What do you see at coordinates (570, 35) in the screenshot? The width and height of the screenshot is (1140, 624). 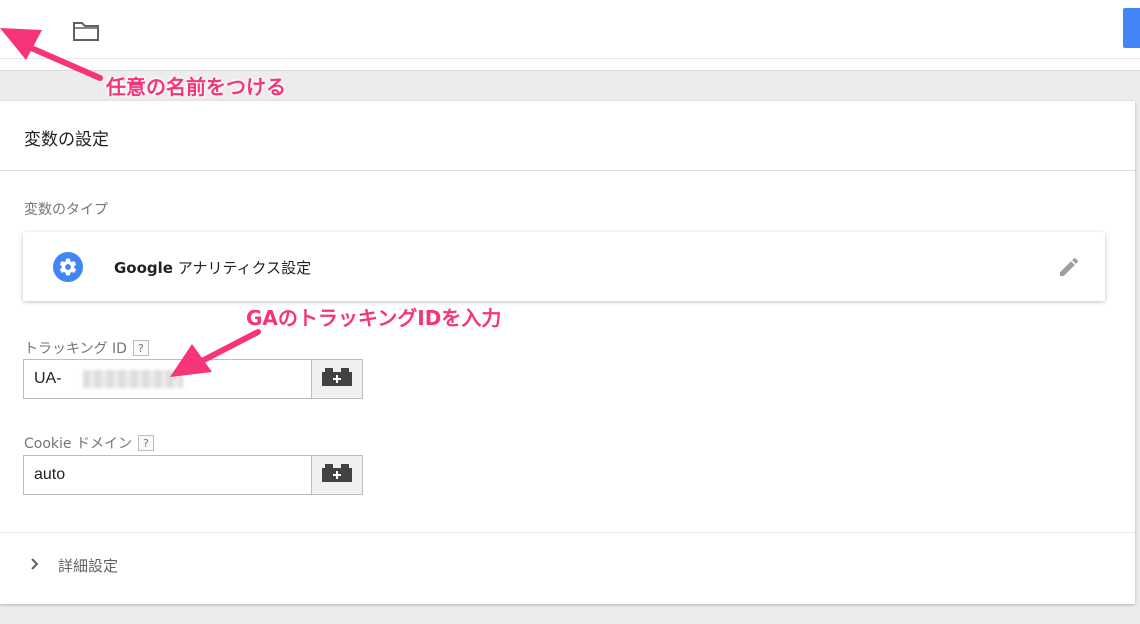 I see `top-bar` at bounding box center [570, 35].